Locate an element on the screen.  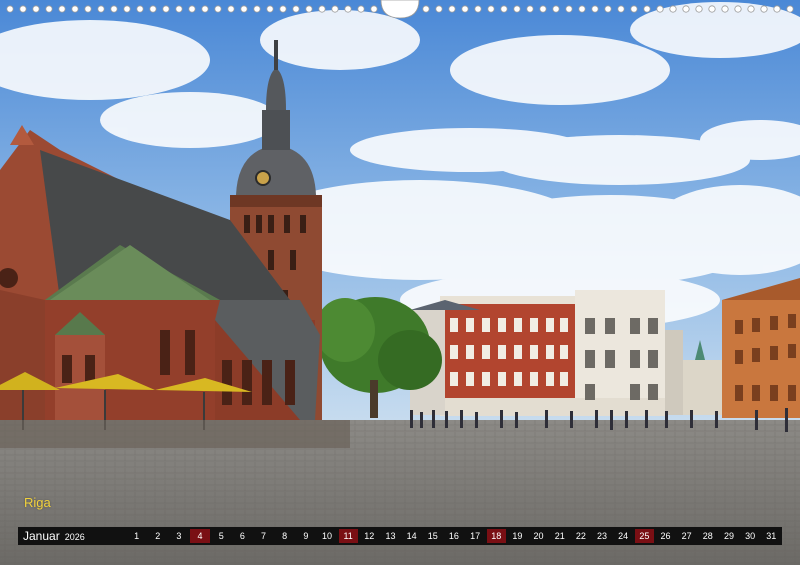
day-cell: 17 is located at coordinates (475, 536).